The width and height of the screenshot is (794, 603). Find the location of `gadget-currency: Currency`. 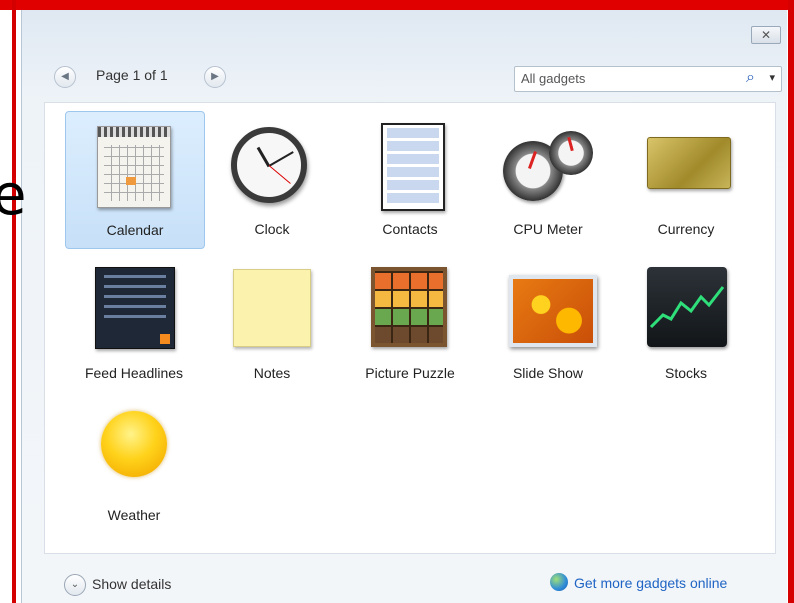

gadget-currency: Currency is located at coordinates (686, 179).